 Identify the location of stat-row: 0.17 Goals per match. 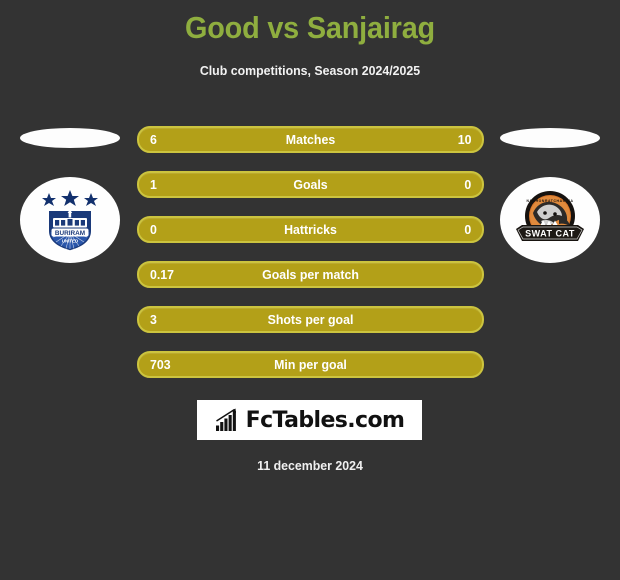
(310, 274).